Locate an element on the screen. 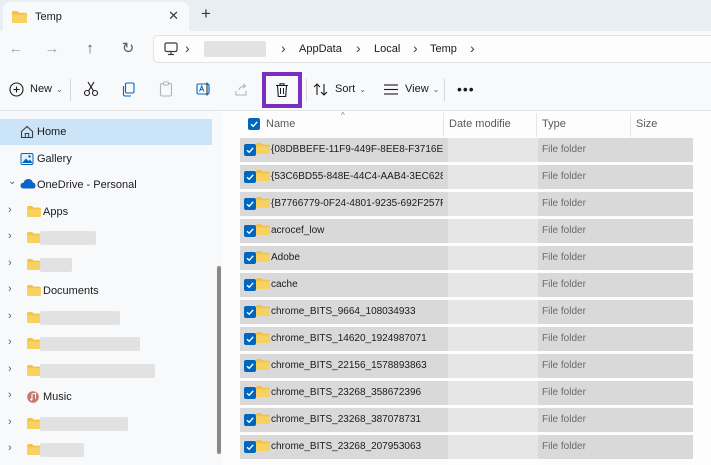 Image resolution: width=711 pixels, height=465 pixels. copy-button is located at coordinates (128, 89).